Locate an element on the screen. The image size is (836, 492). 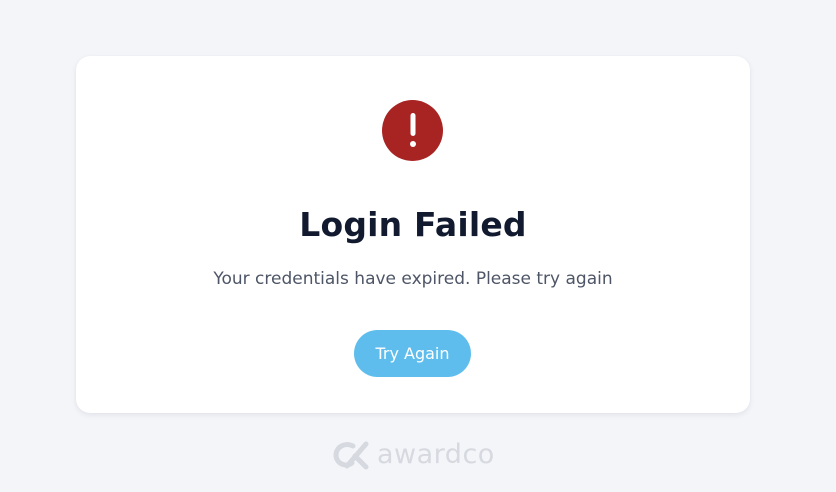
awardco-logo-icon is located at coordinates (352, 455).